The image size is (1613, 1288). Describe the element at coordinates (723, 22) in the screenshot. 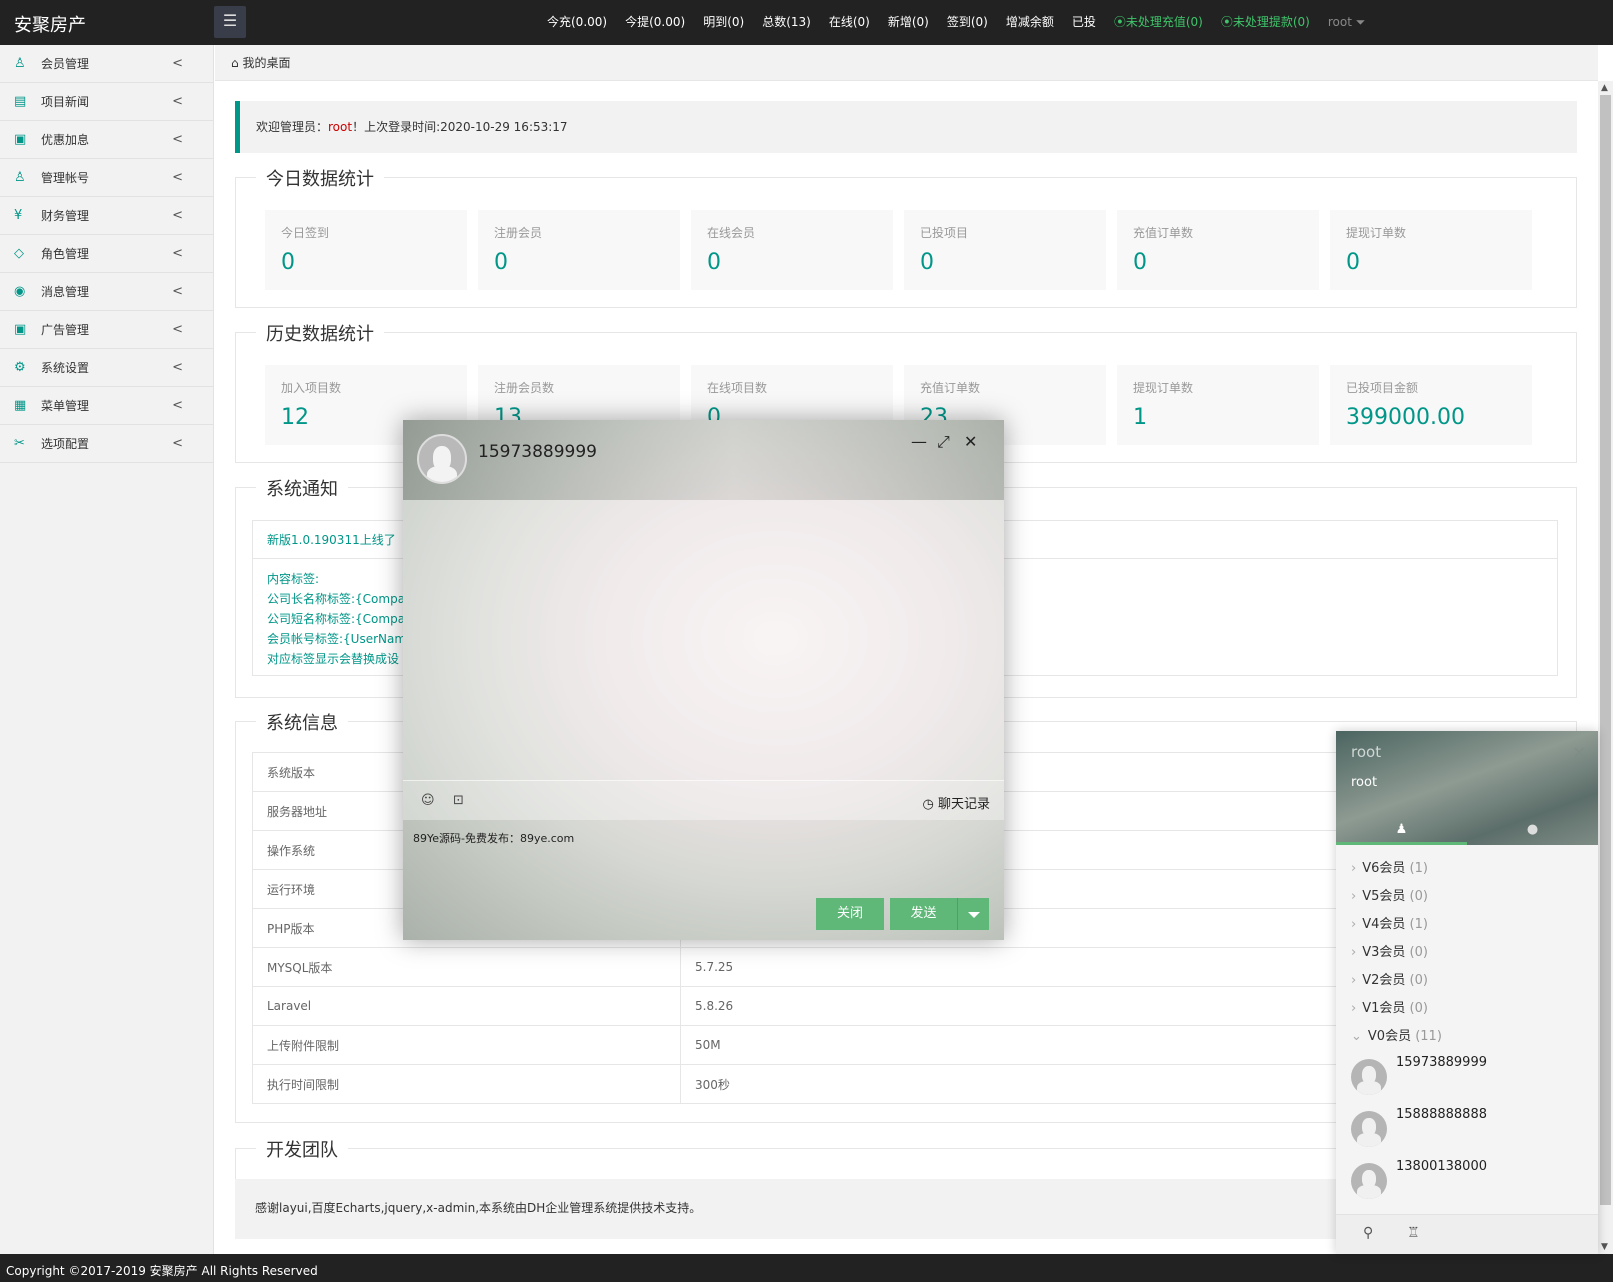

I see `nav-tomorrow-due: 明到(0)` at that location.